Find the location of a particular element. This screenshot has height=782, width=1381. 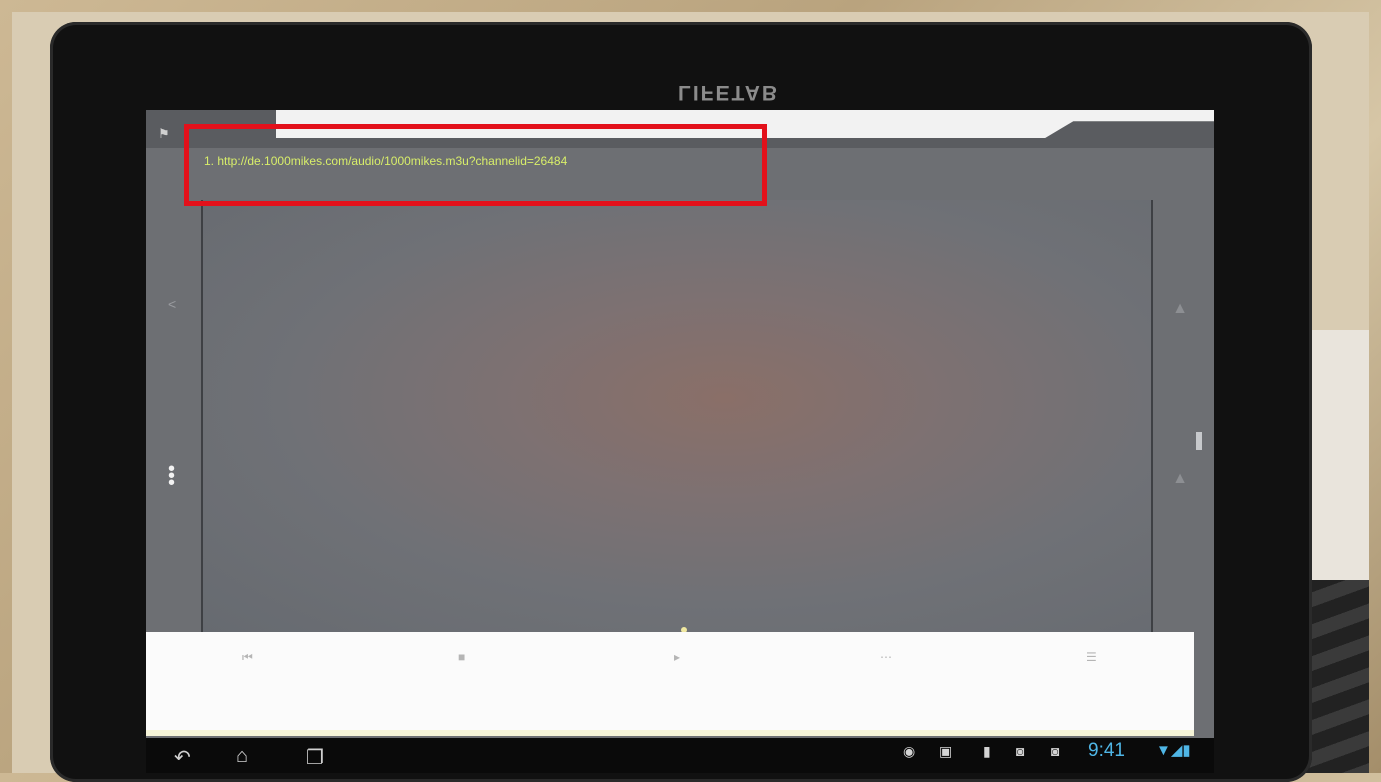

menu-dots-icon: • • • is located at coordinates (171, 476).